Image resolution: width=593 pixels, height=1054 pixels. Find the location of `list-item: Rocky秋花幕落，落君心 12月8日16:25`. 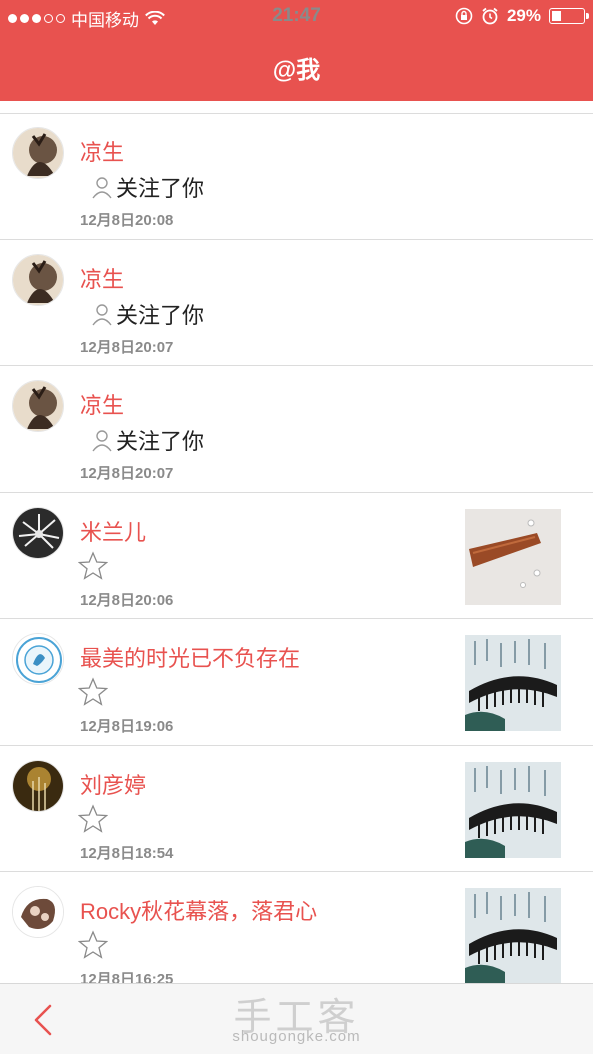

list-item: Rocky秋花幕落，落君心 12月8日16:25 is located at coordinates (296, 935).